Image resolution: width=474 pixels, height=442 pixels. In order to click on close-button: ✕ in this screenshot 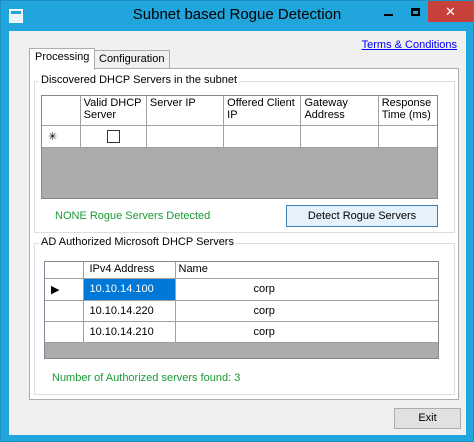, I will do `click(450, 11)`.